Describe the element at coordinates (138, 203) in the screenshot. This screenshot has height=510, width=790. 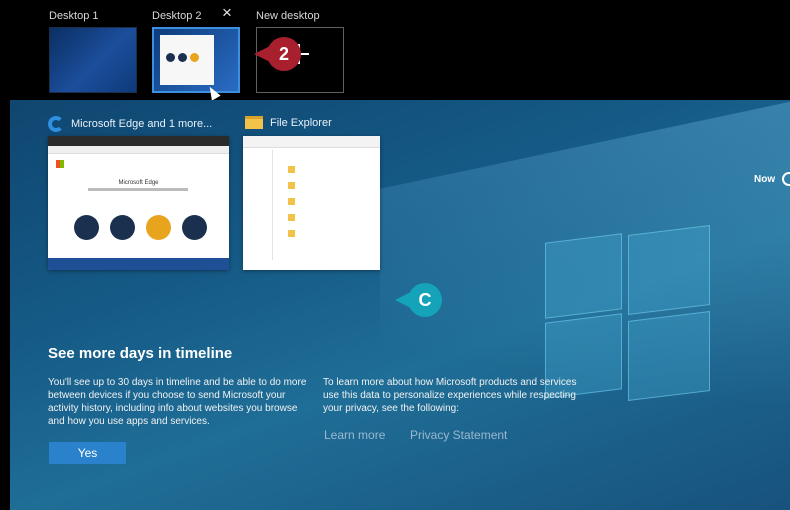
I see `edge-window-card: Microsoft Edge` at that location.